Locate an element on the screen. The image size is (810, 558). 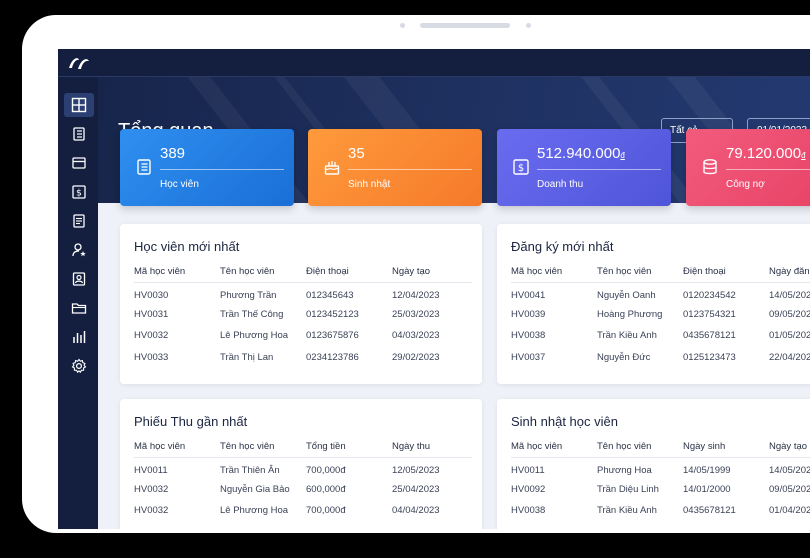
cell-id: HV0031 is located at coordinates (151, 314).